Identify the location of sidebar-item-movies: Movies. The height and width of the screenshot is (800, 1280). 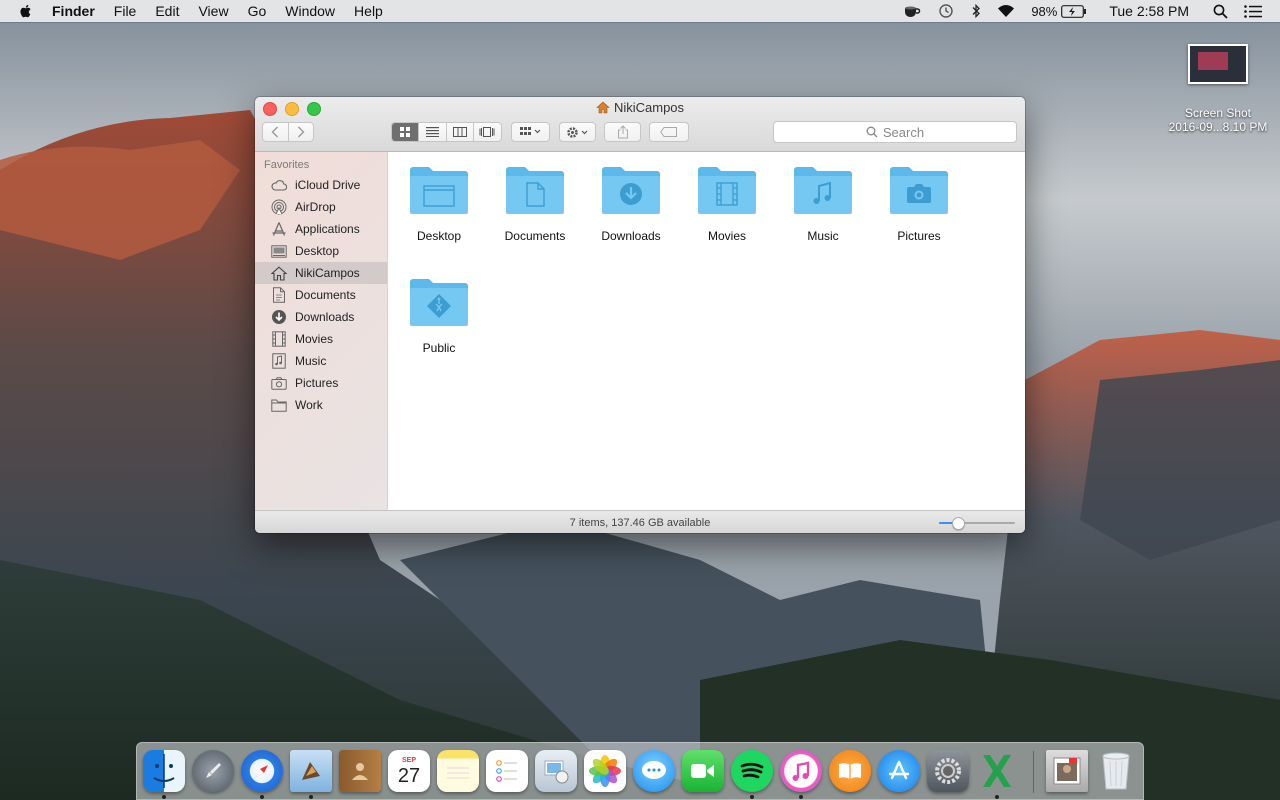
(321, 339).